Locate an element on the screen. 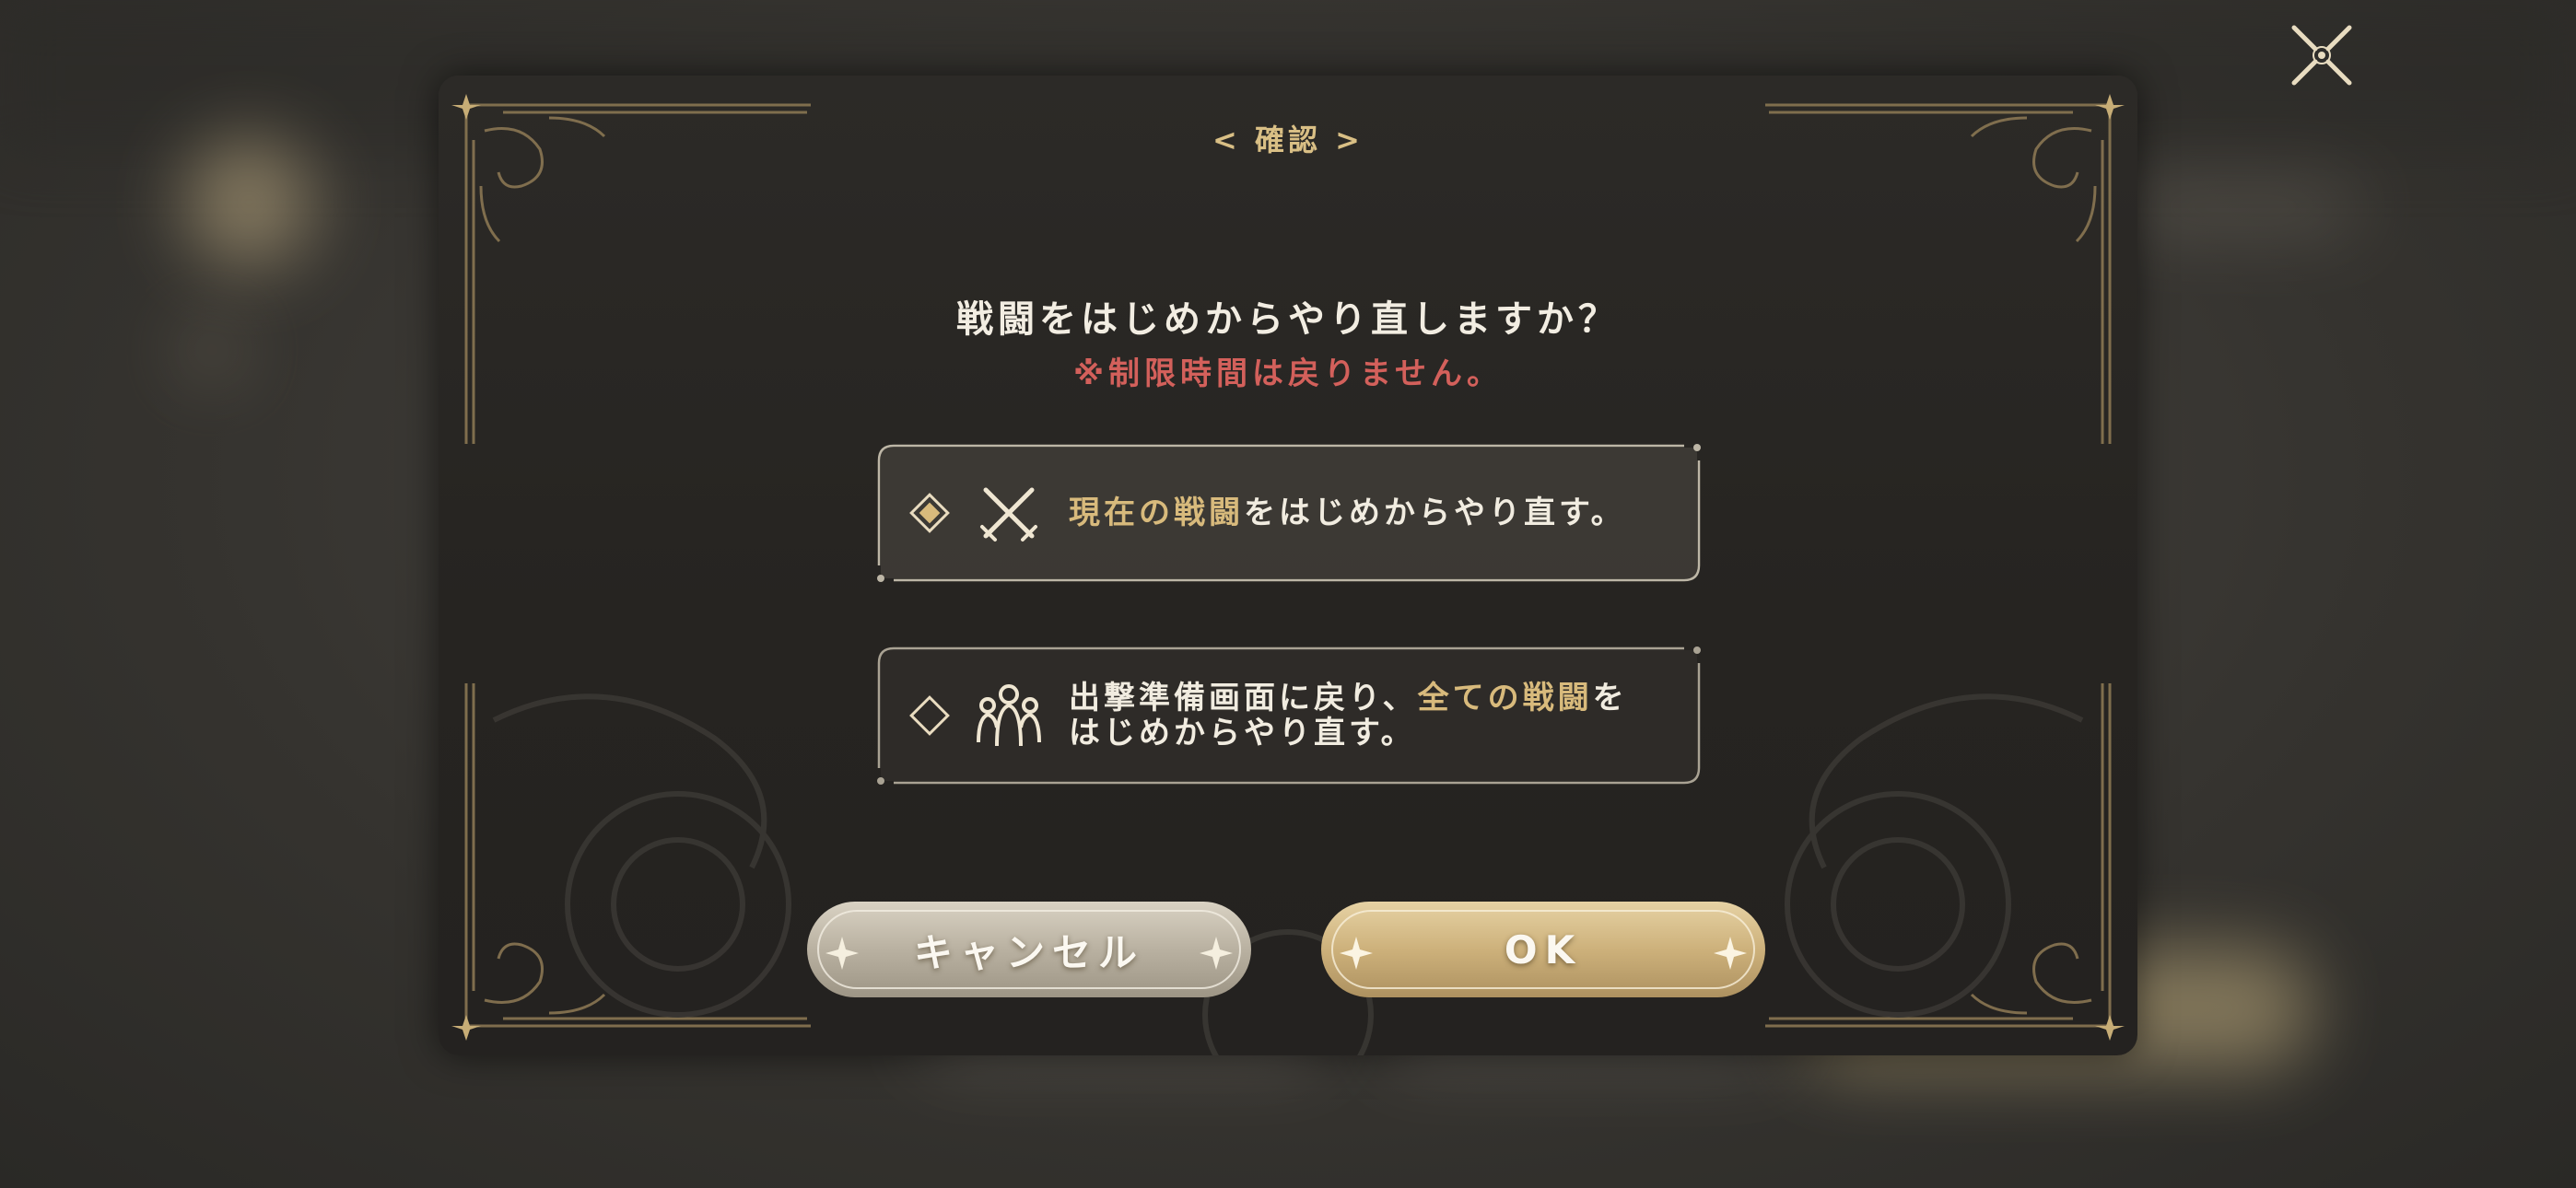 The width and height of the screenshot is (2576, 1188). radio-selected-icon is located at coordinates (929, 513).